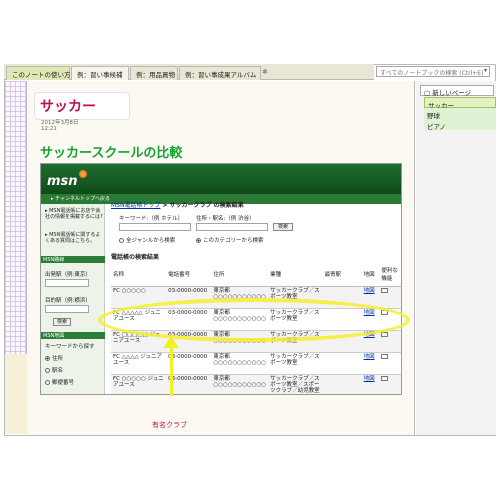 The width and height of the screenshot is (500, 500). I want to click on radio-postcode-label: 郵便番号, so click(63, 383).